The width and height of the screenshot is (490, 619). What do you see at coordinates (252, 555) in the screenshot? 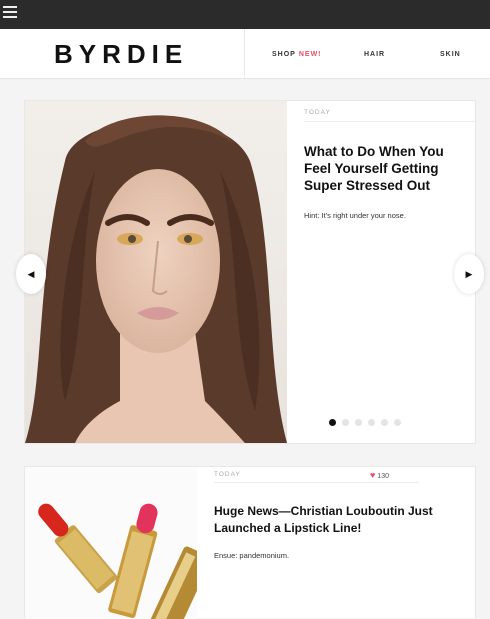
I see `article-dek: Ensue: pandemonium.` at bounding box center [252, 555].